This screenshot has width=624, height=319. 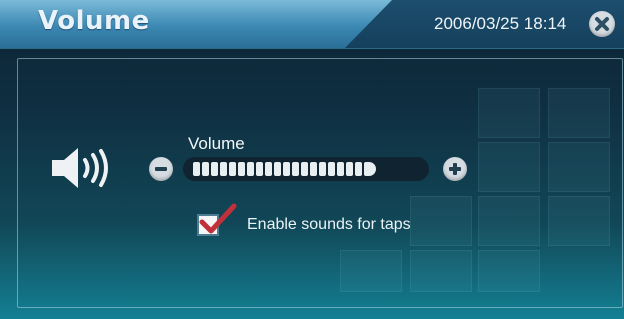 I want to click on enable-tap-sounds-label: Enable sounds for taps, so click(x=329, y=225).